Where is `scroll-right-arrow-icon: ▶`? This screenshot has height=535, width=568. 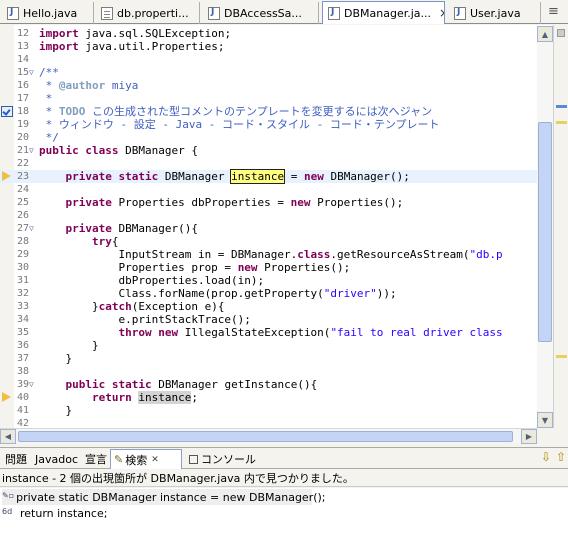
scroll-right-arrow-icon: ▶ is located at coordinates (529, 436).